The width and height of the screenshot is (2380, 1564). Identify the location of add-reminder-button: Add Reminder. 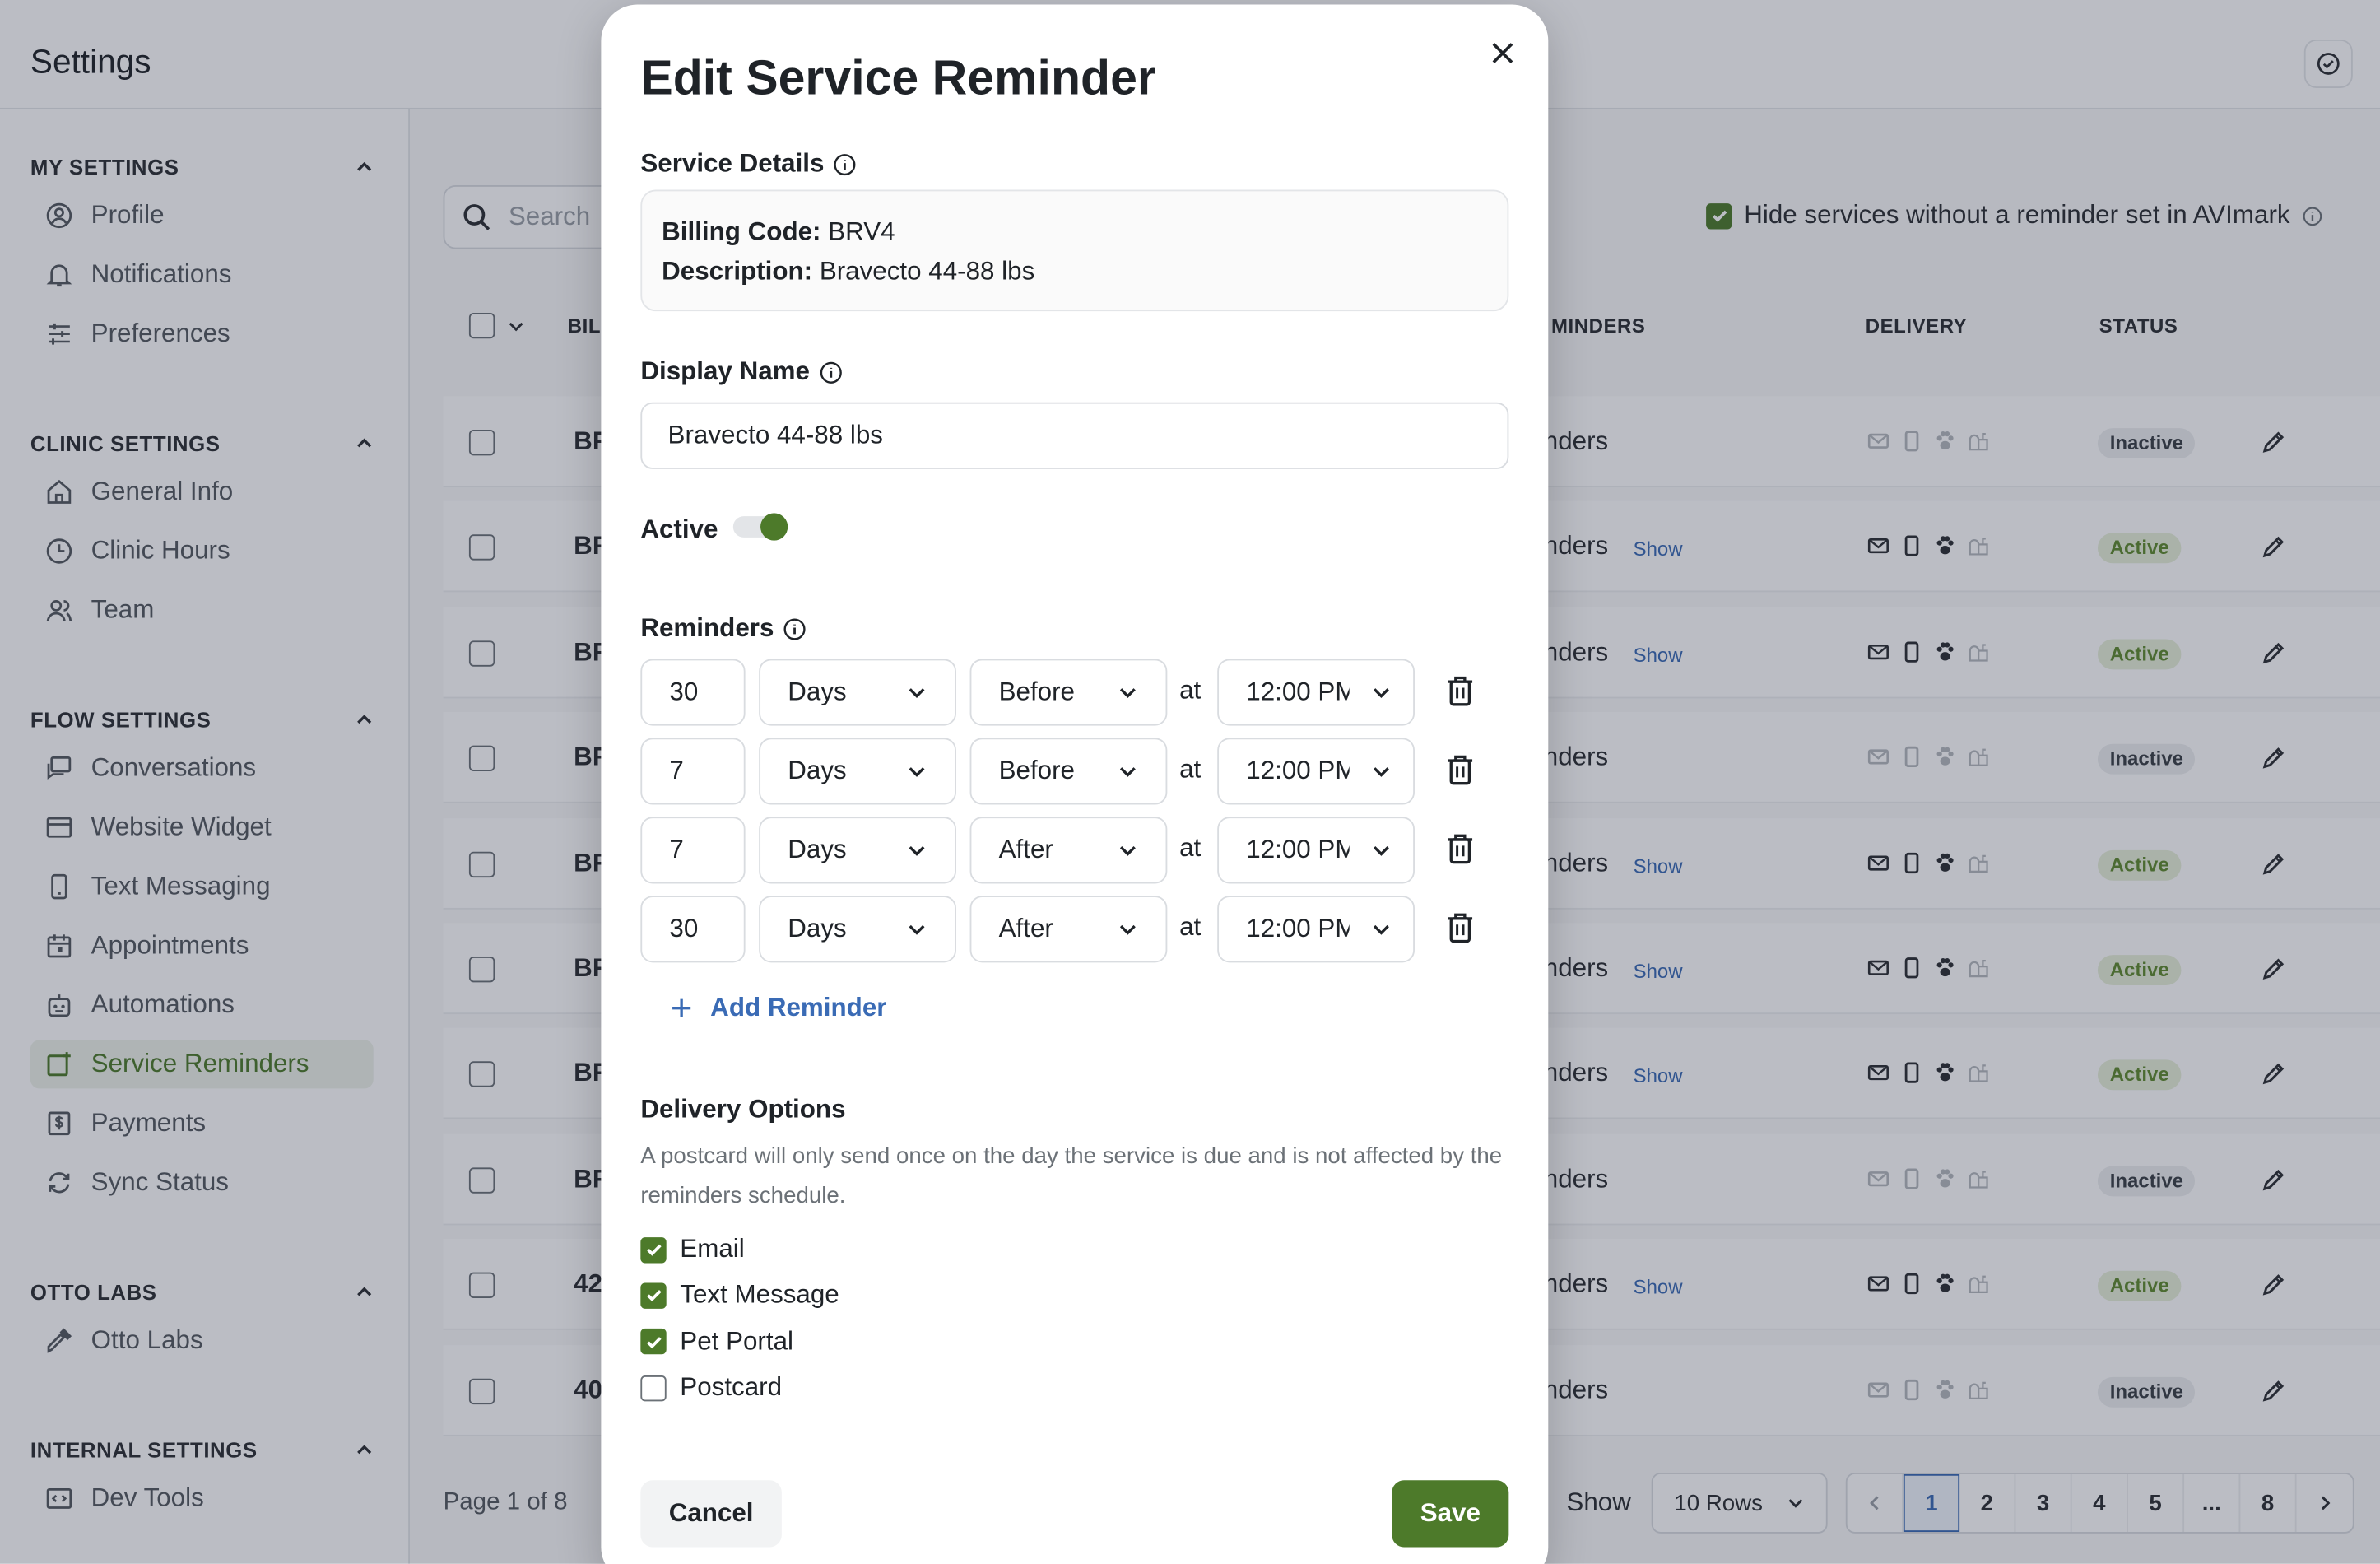
(778, 1008).